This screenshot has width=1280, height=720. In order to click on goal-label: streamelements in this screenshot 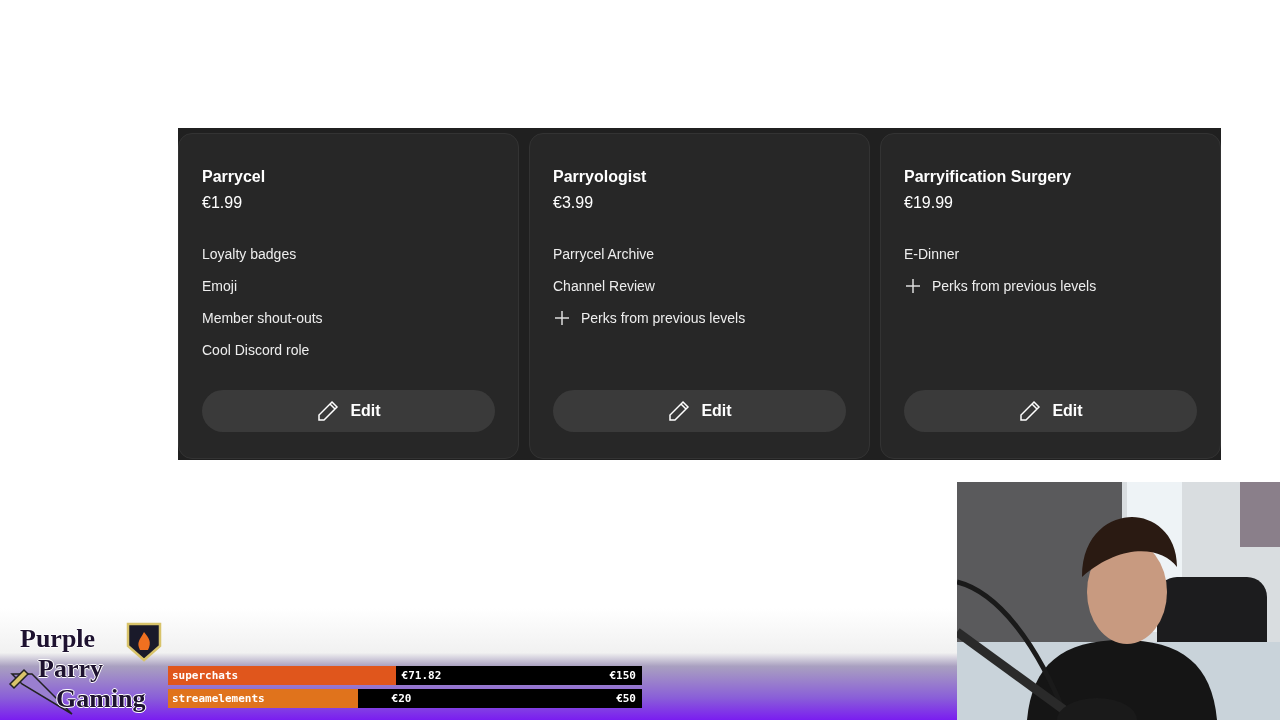, I will do `click(218, 698)`.